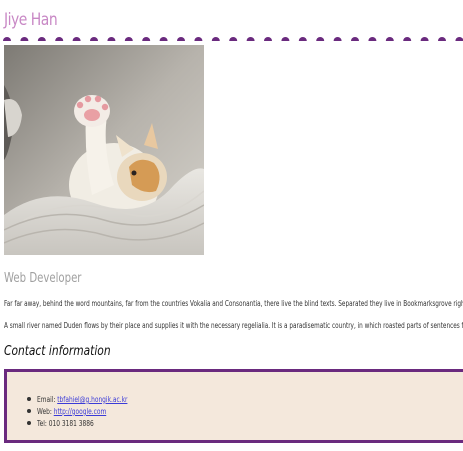 The image size is (463, 451). Describe the element at coordinates (232, 36) in the screenshot. I see `dotted-divider` at that location.